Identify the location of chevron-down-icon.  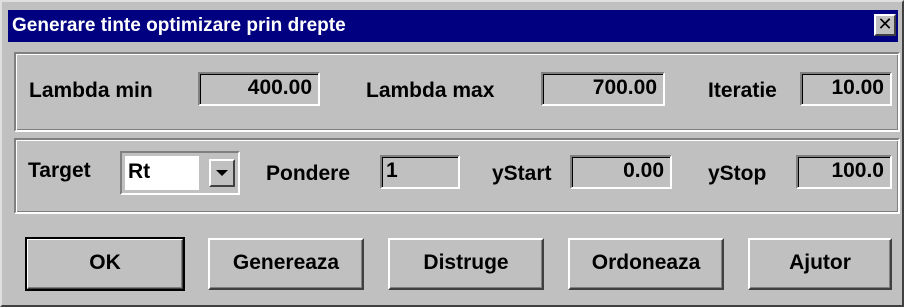
(222, 173).